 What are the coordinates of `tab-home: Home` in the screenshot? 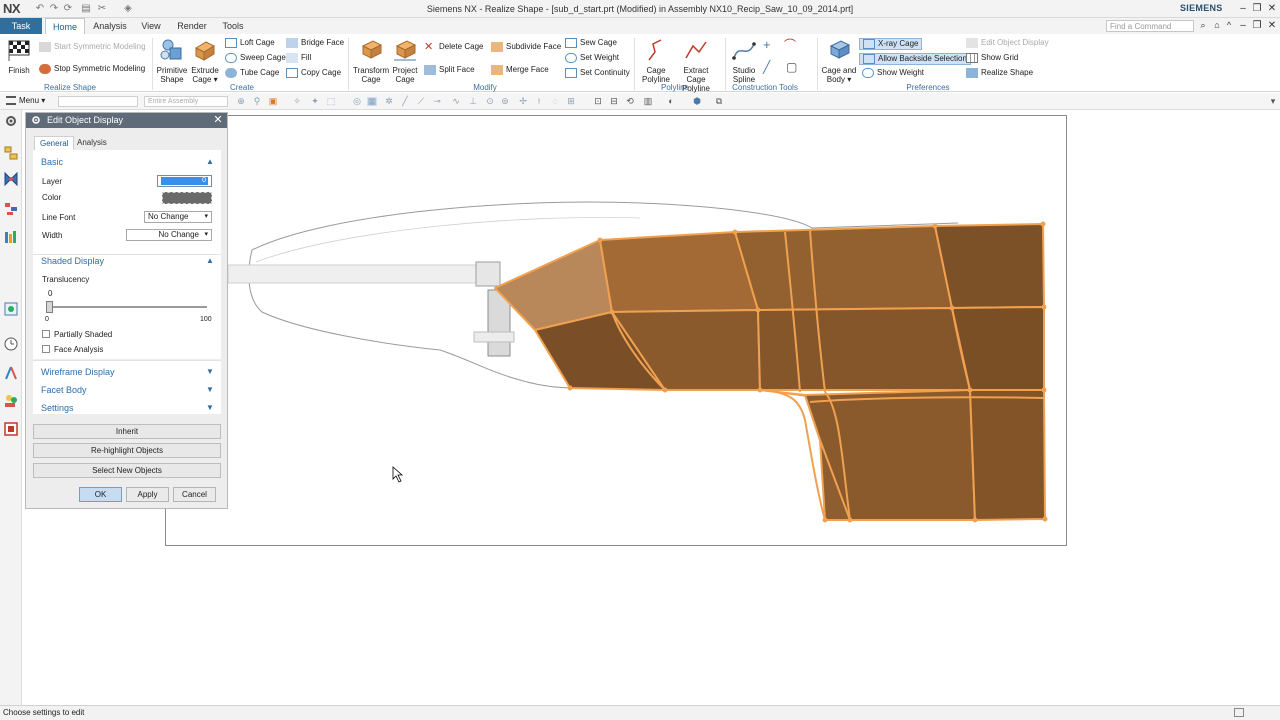 It's located at (65, 26).